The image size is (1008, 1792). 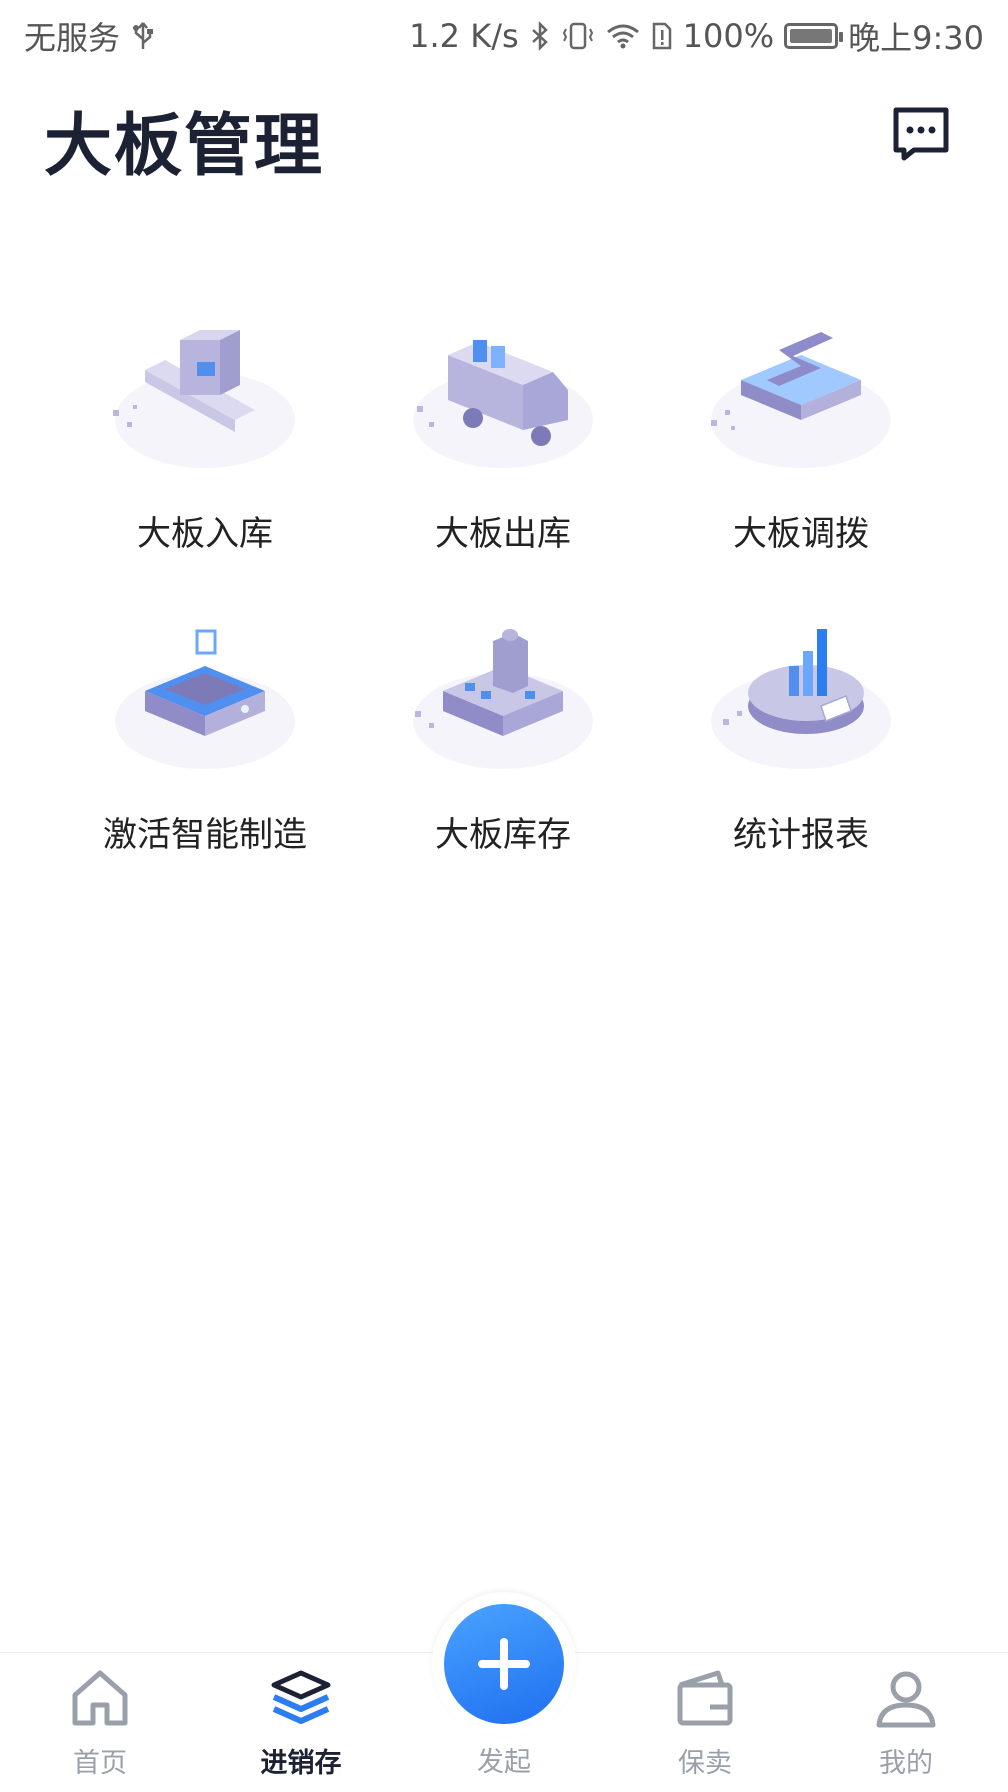 I want to click on layers-icon, so click(x=301, y=1697).